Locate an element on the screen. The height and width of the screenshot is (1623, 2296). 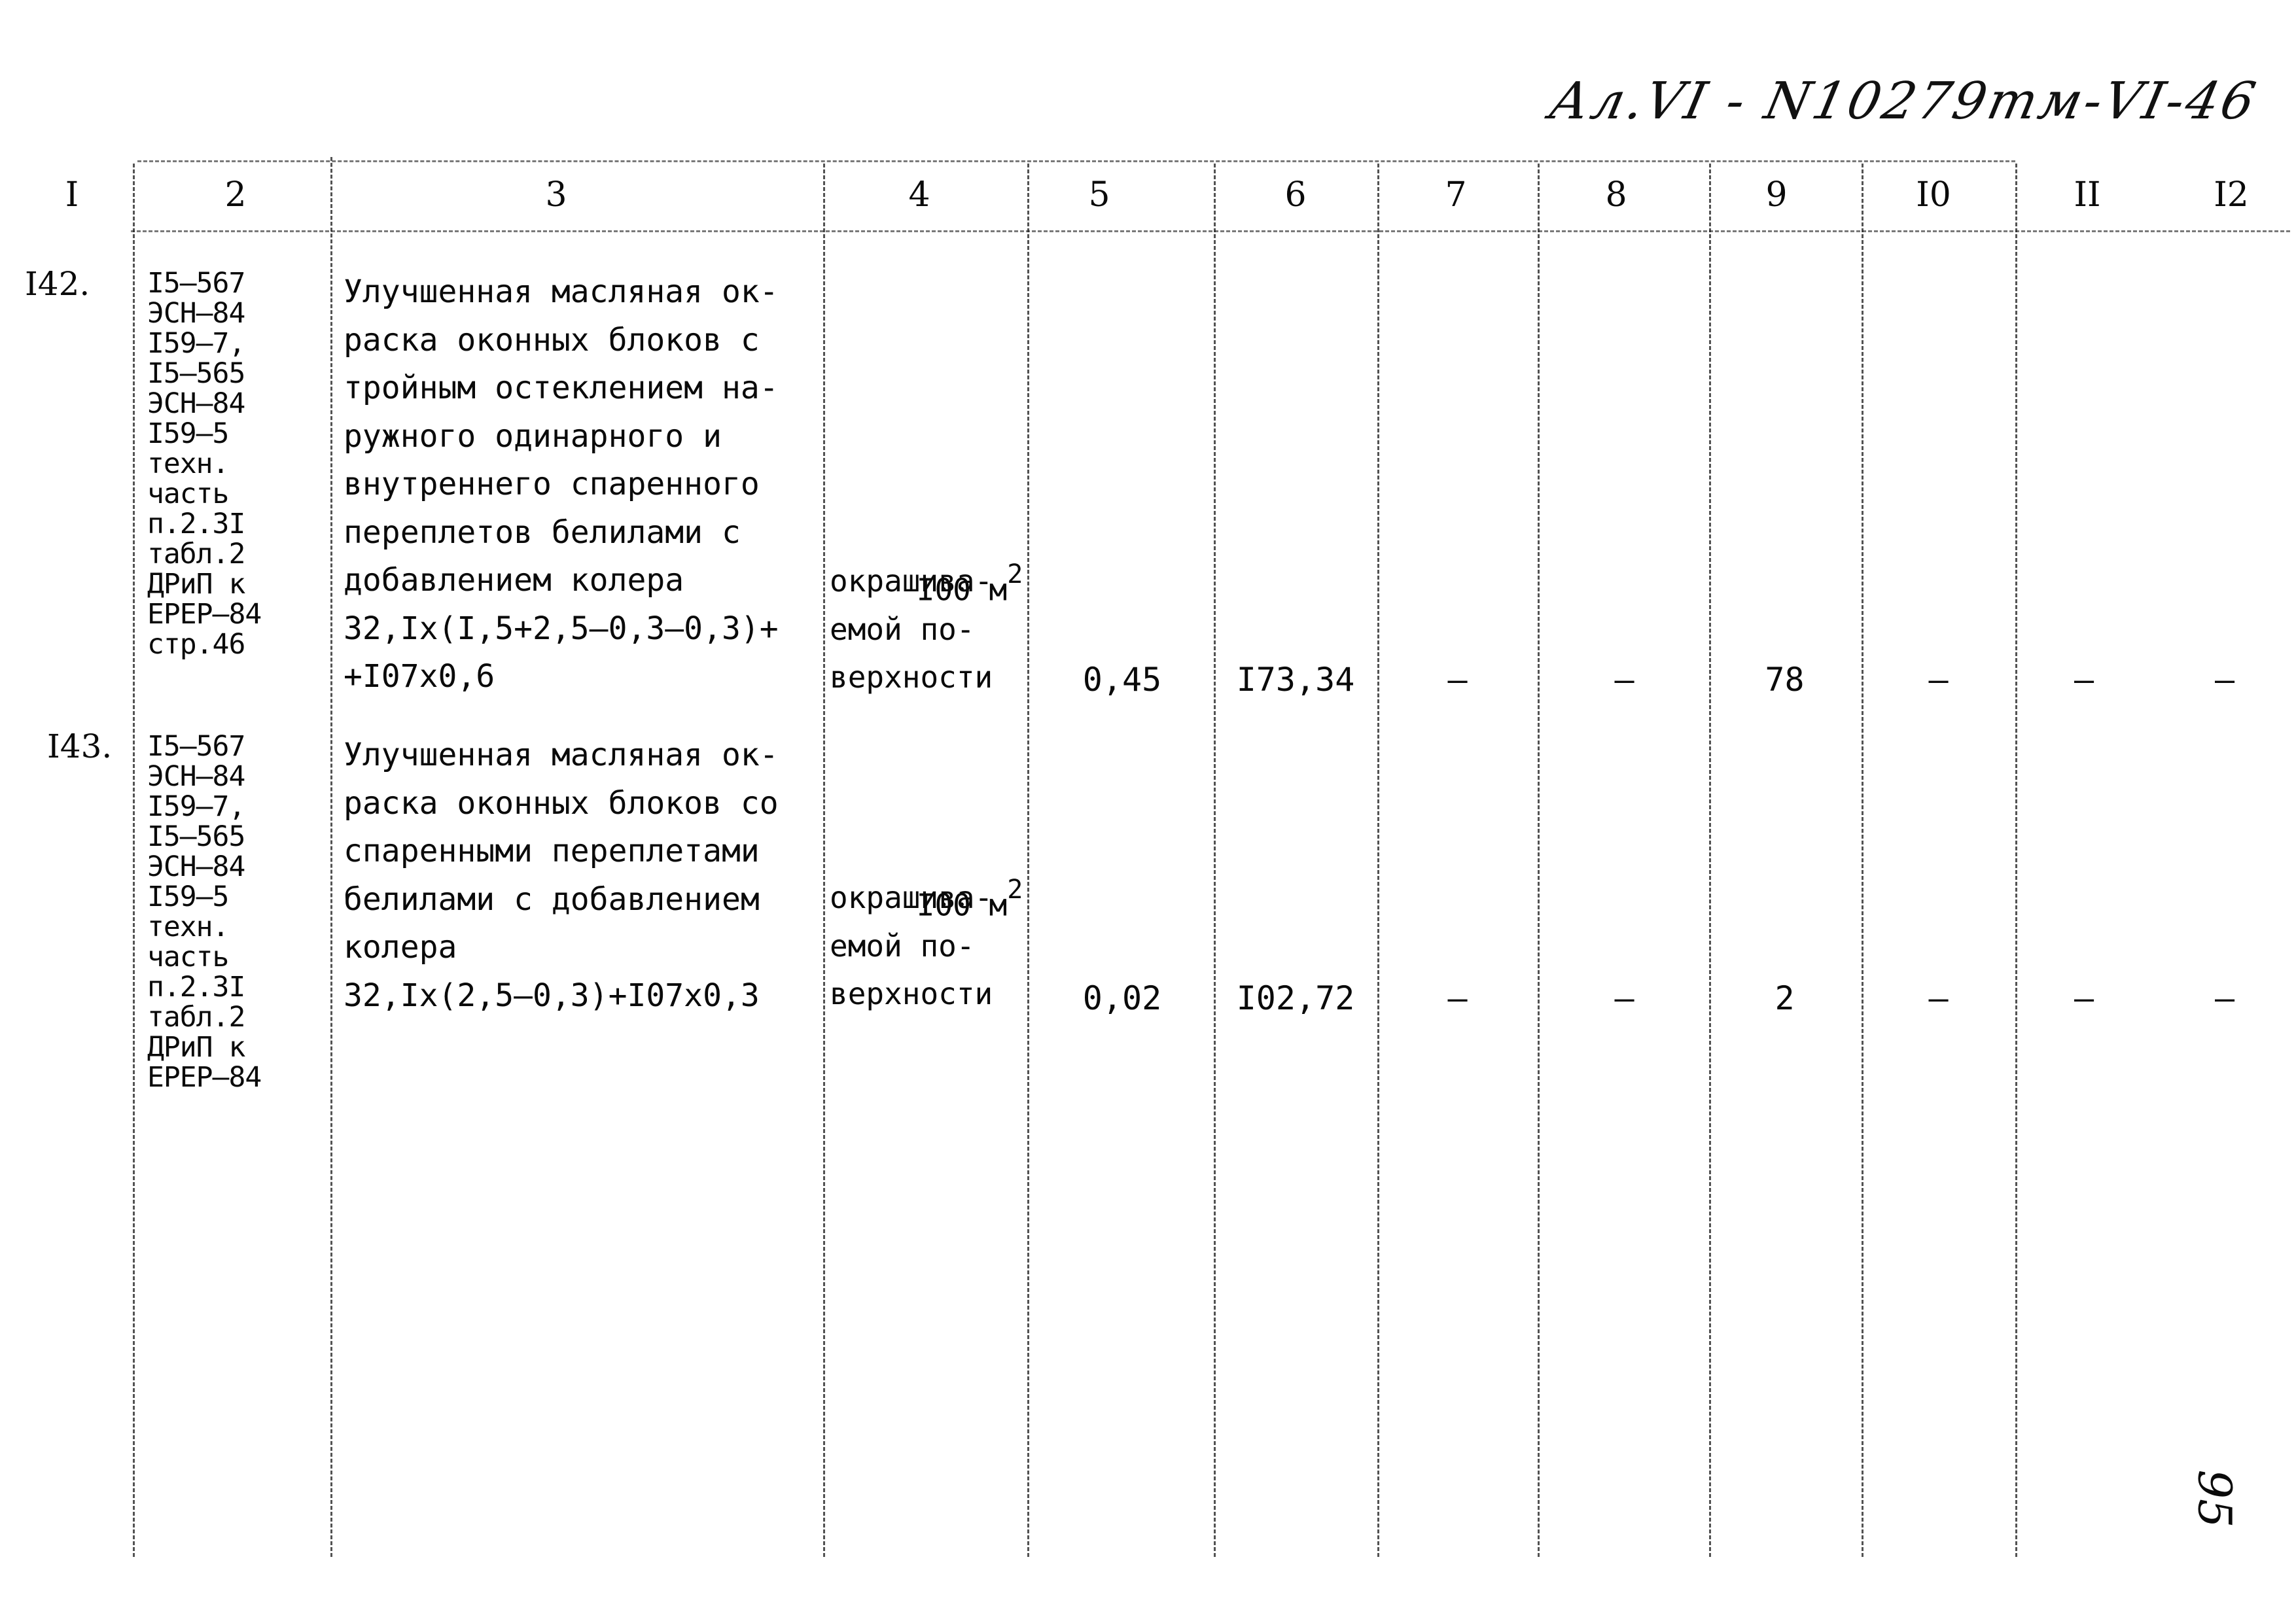
cell-col5: 0,02 is located at coordinates (1122, 998).